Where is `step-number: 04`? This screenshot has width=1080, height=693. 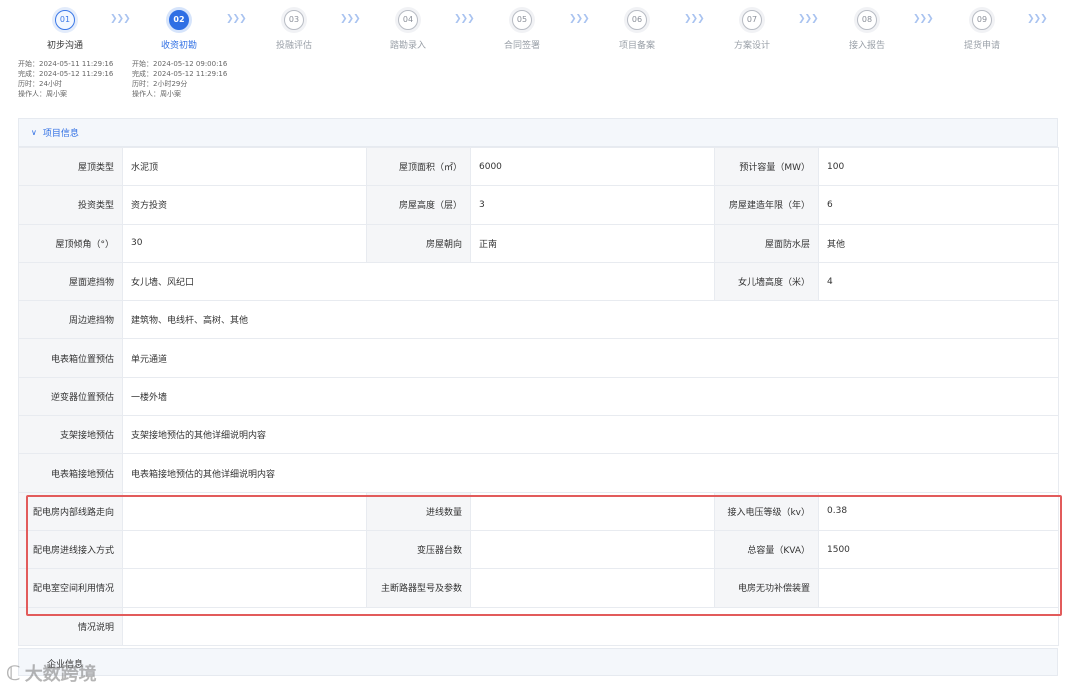 step-number: 04 is located at coordinates (408, 20).